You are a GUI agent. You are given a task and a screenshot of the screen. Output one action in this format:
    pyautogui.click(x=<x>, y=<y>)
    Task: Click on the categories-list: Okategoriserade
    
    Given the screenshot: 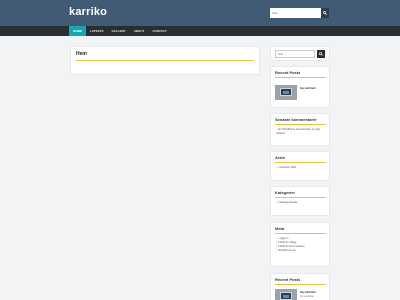 What is the action you would take?
    pyautogui.click(x=286, y=203)
    